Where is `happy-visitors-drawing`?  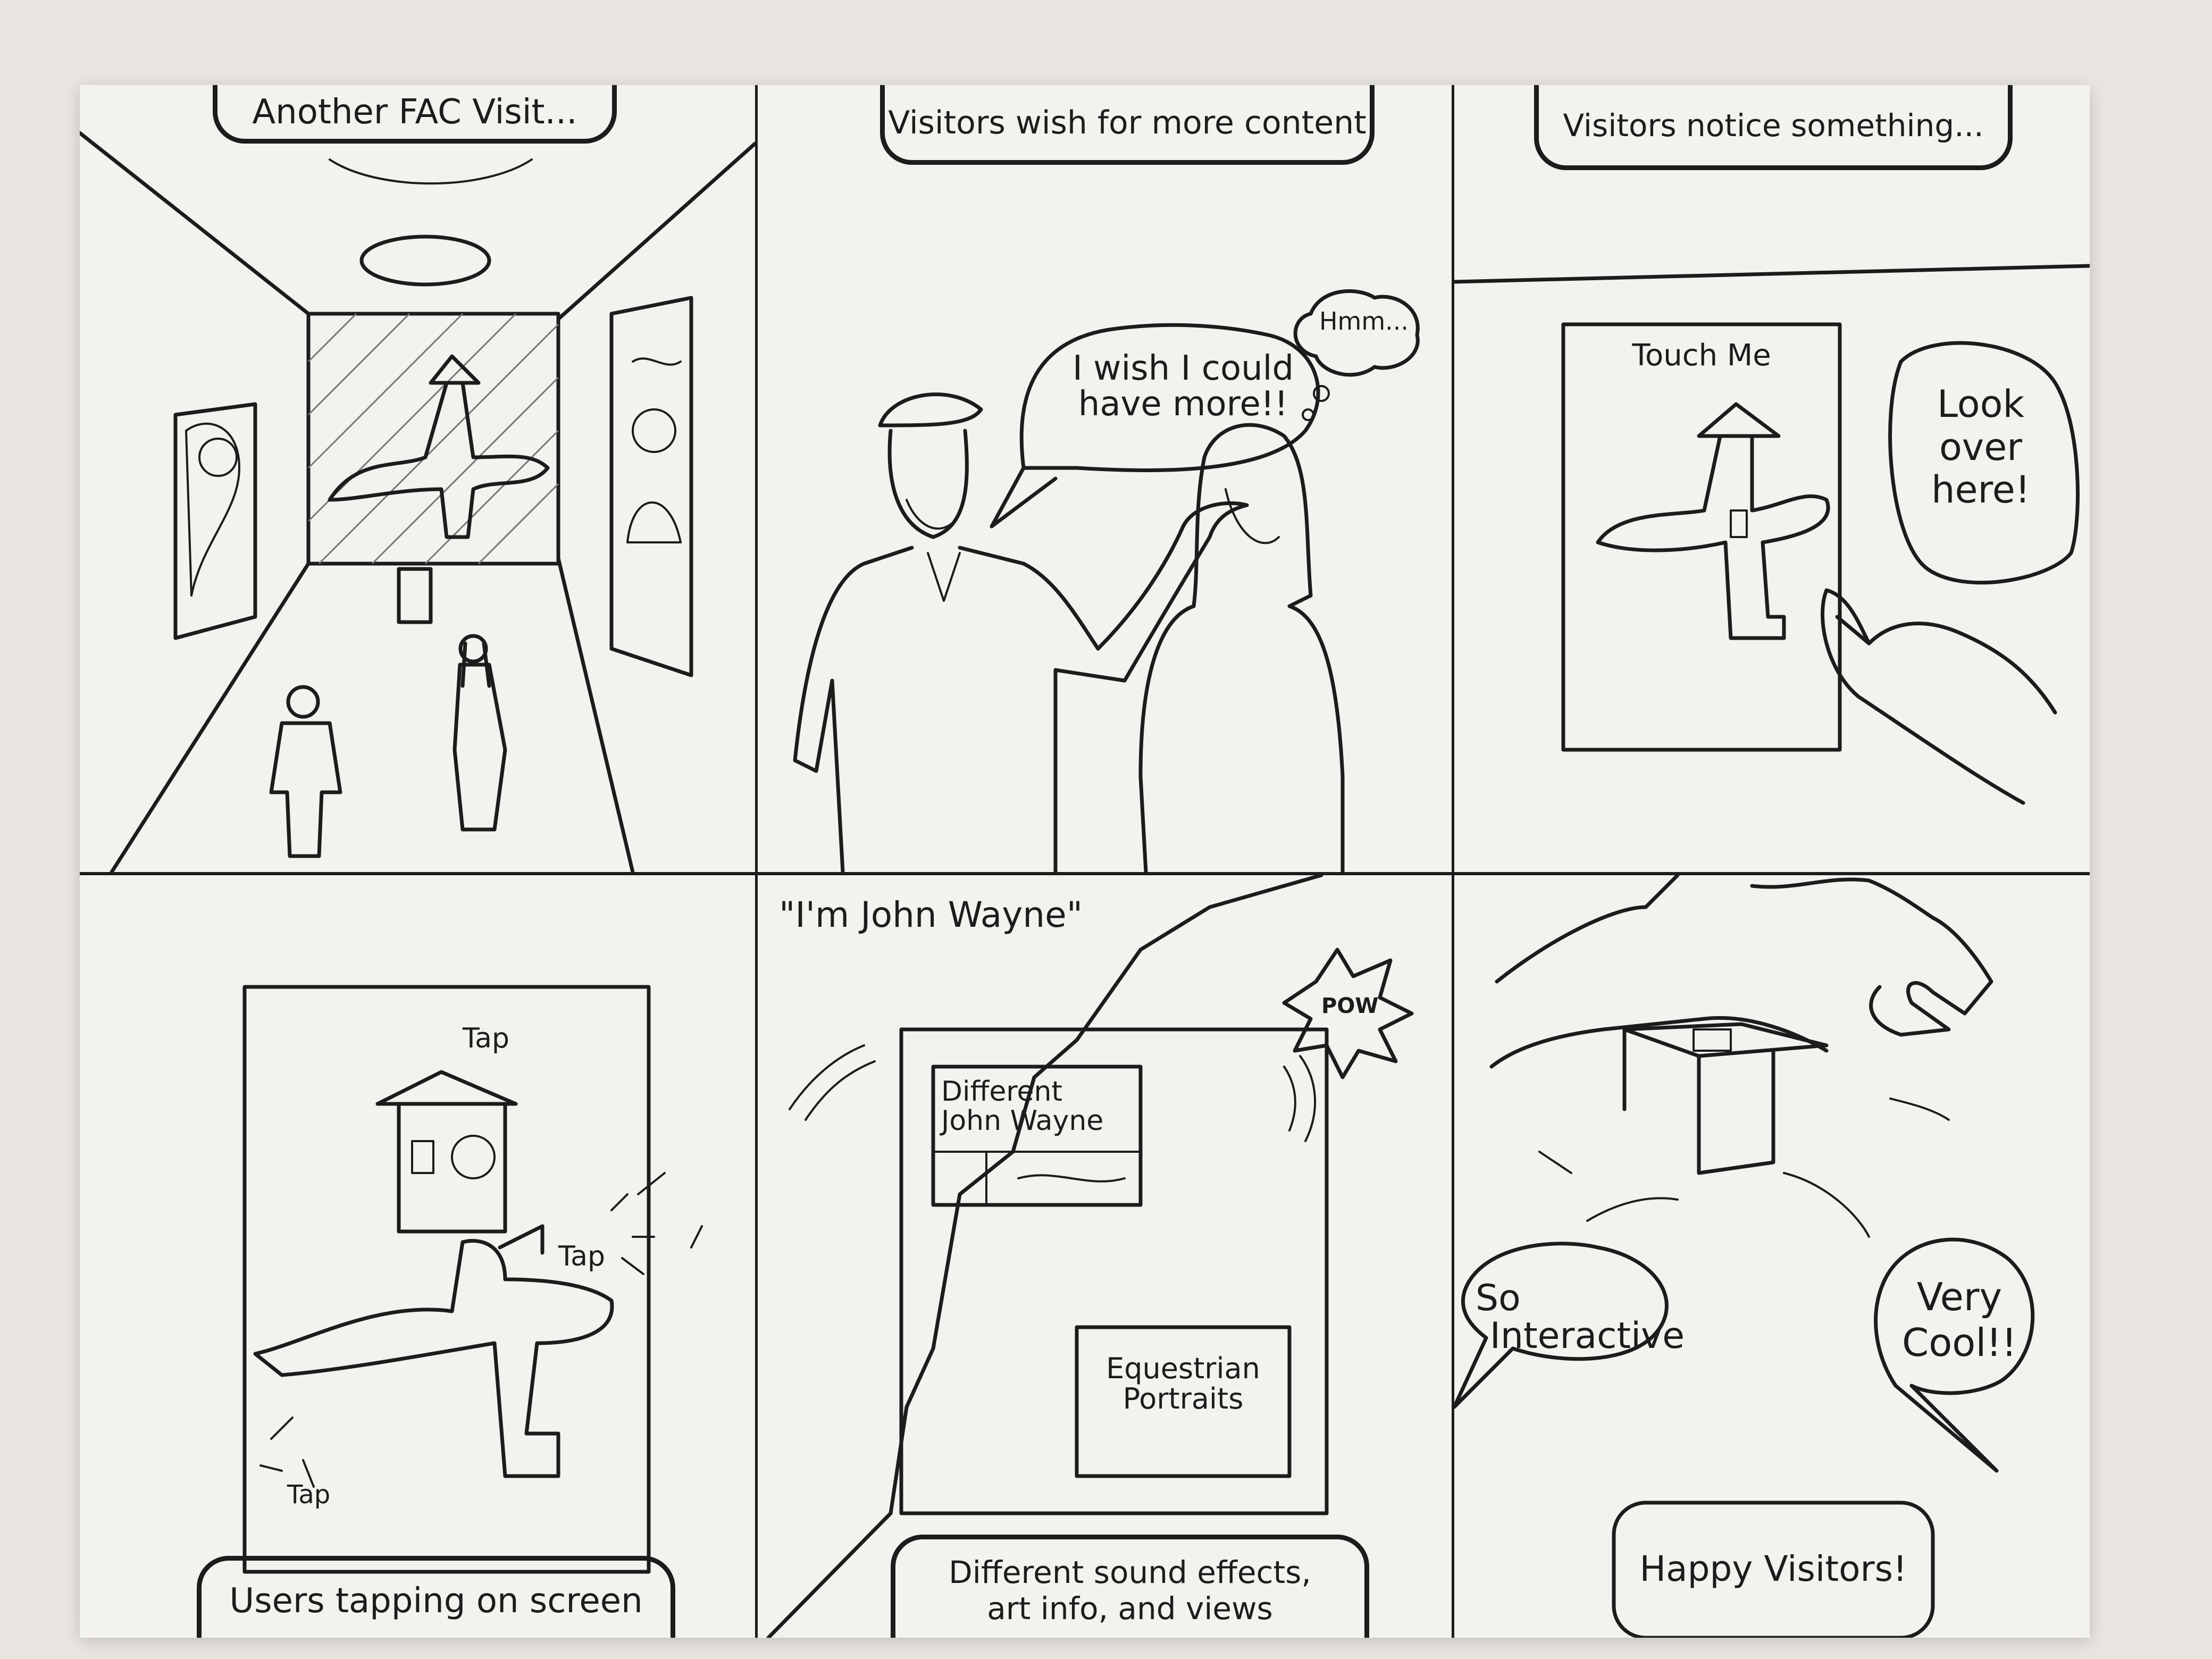 happy-visitors-drawing is located at coordinates (1744, 1256).